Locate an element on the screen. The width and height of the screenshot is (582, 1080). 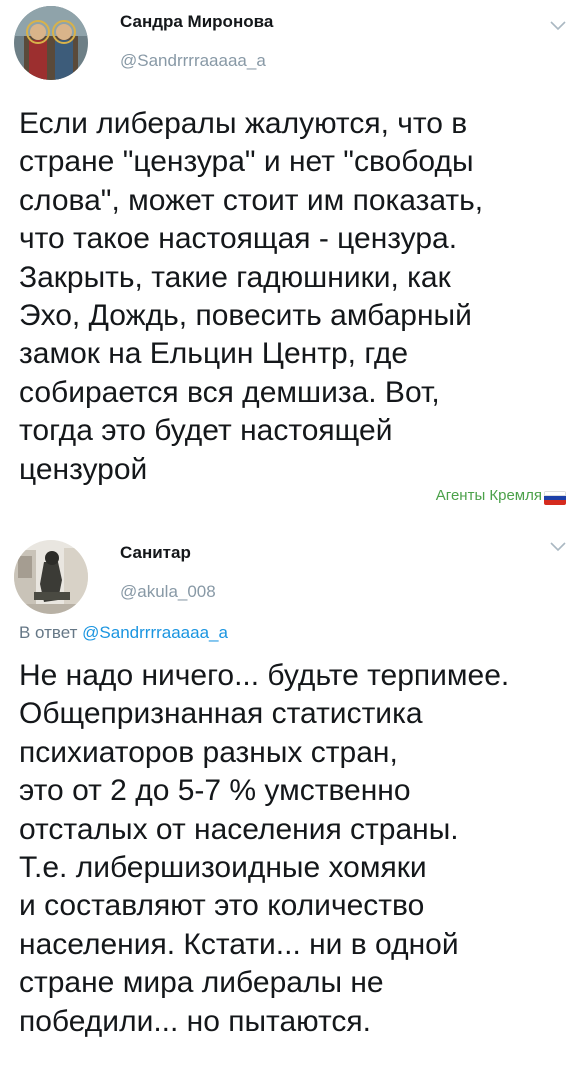
watermark-label: Агенты Кремля is located at coordinates (488, 495).